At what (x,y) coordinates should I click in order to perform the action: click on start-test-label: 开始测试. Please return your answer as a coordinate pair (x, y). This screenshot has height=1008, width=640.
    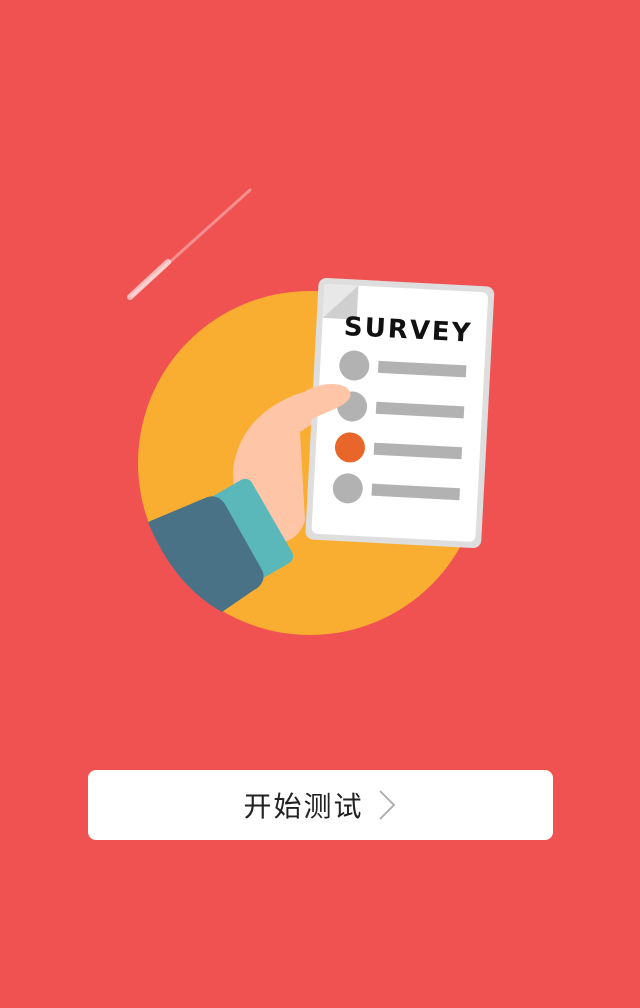
    Looking at the image, I should click on (303, 806).